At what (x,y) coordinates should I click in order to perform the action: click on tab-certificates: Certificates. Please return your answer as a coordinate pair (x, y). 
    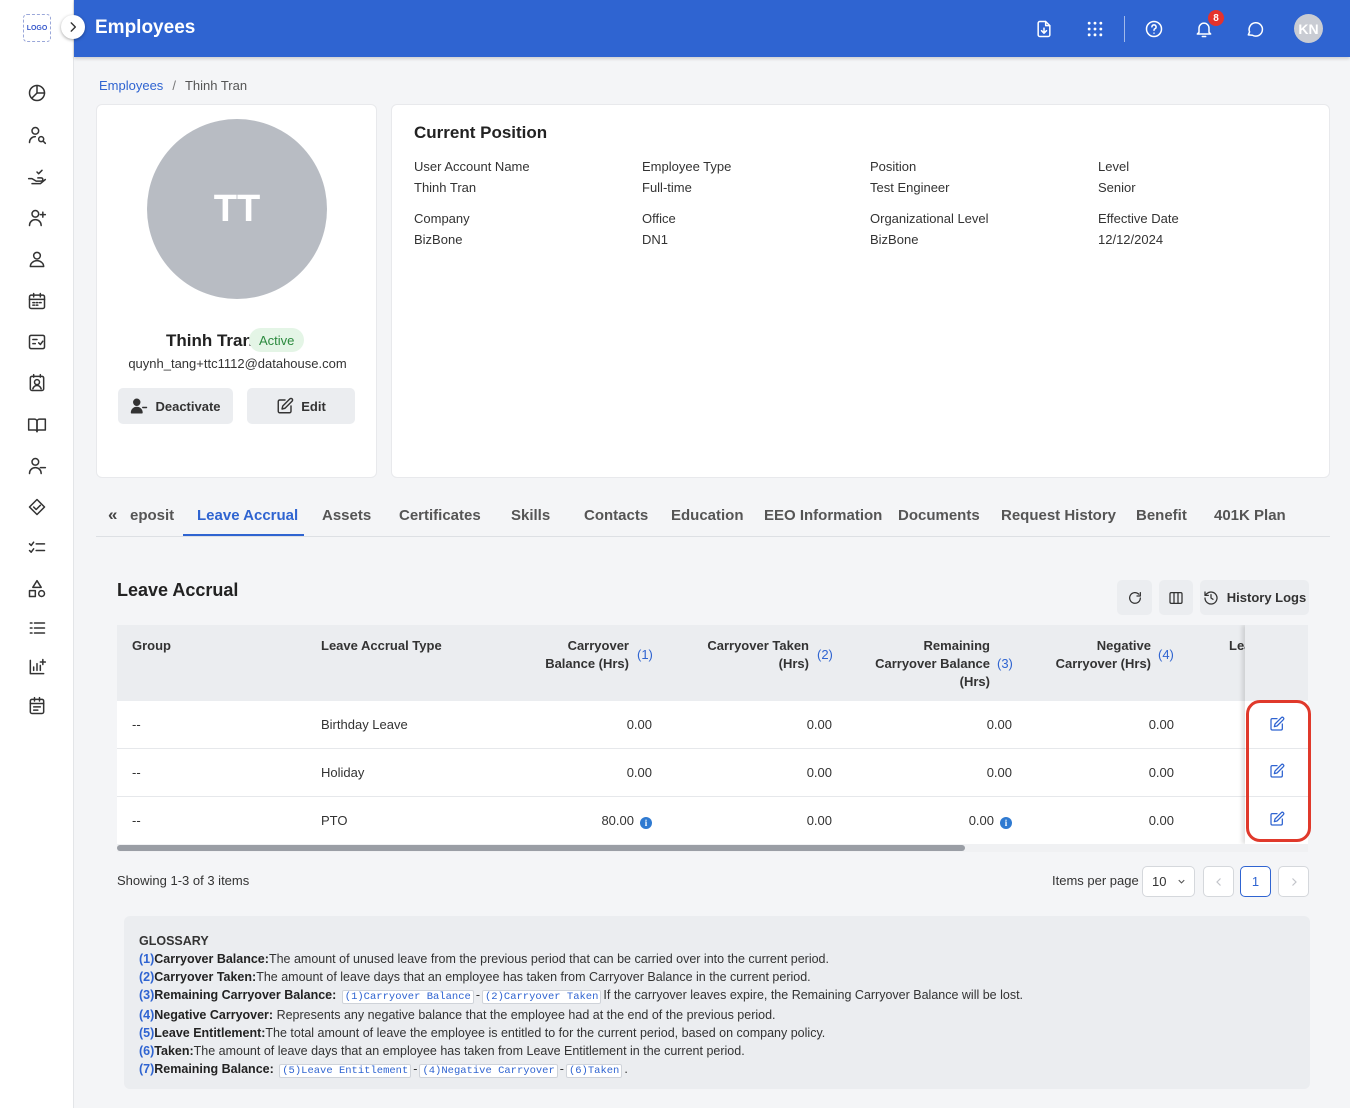
    Looking at the image, I should click on (440, 515).